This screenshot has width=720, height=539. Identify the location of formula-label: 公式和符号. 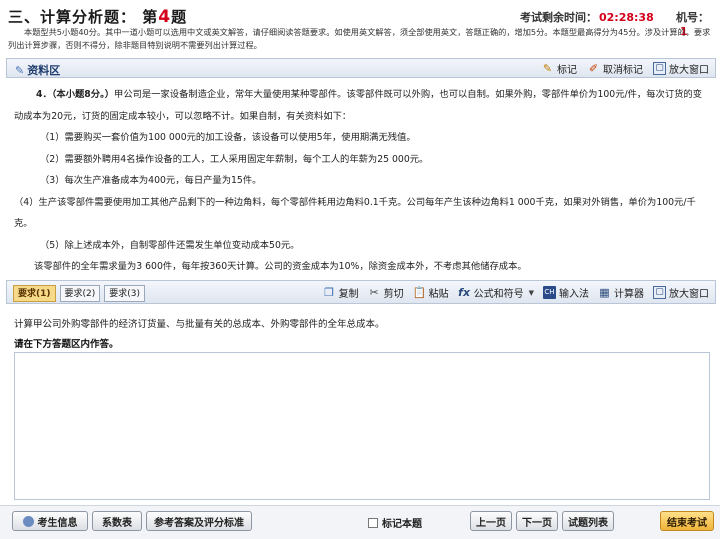
(498, 294).